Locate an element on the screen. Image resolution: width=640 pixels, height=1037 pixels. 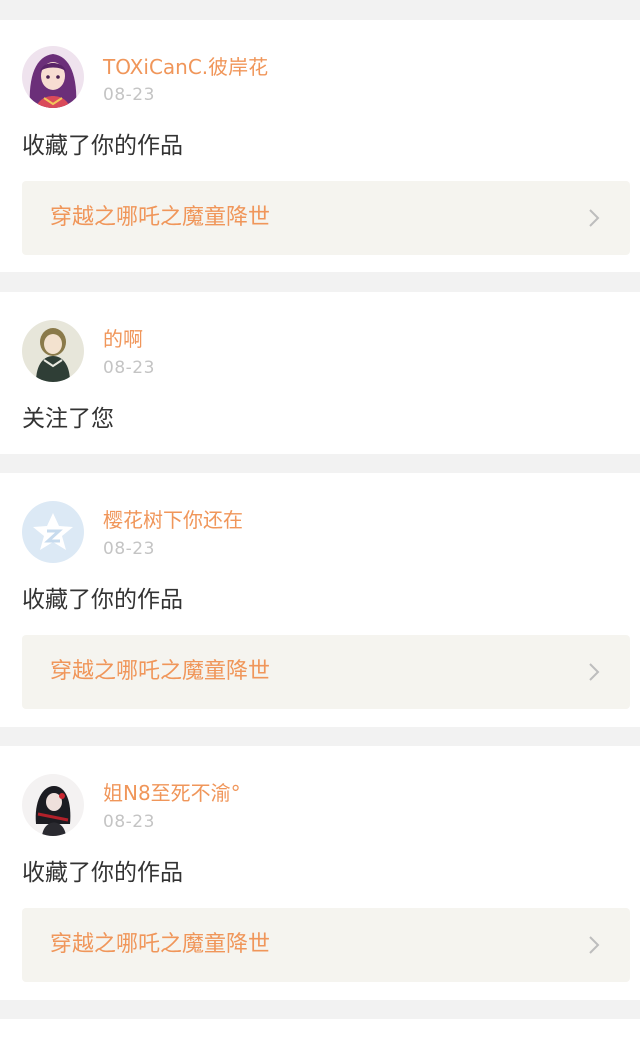
notification-card-partial is located at coordinates (320, 1028).